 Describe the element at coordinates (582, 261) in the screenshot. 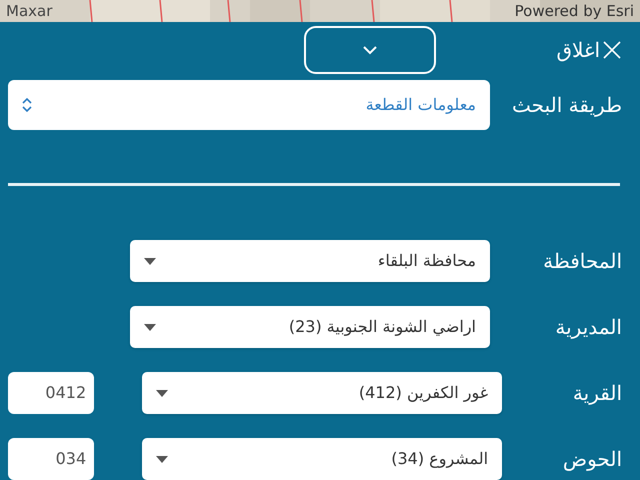

I see `field-label: المحافظة` at that location.